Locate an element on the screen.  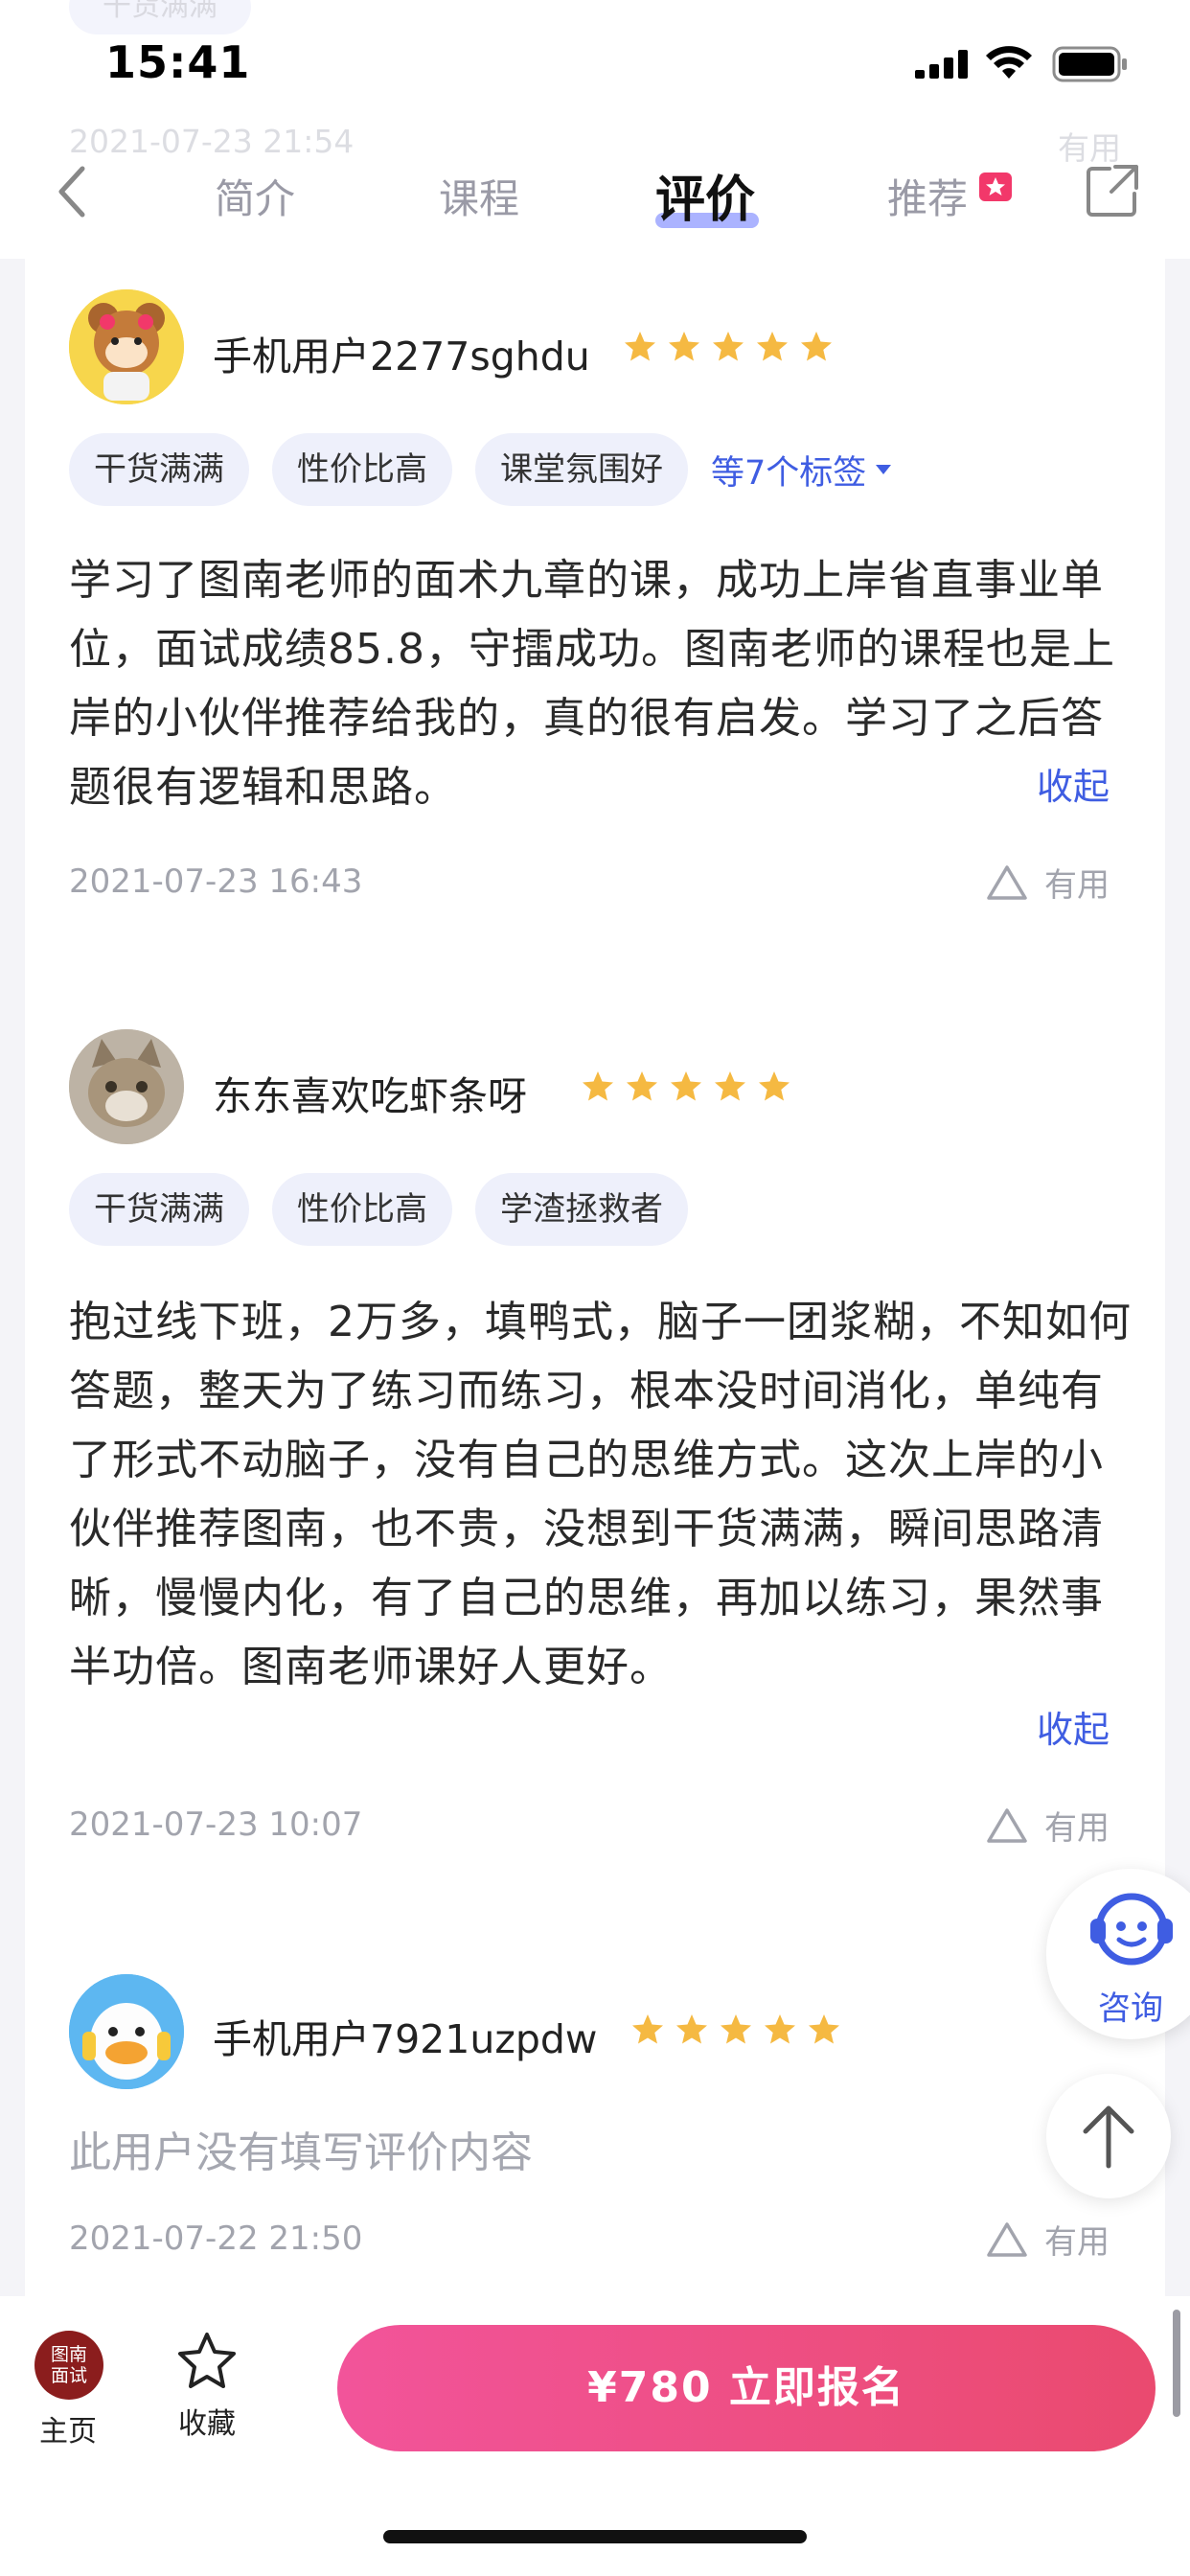
tab-course: 课程 is located at coordinates (479, 196).